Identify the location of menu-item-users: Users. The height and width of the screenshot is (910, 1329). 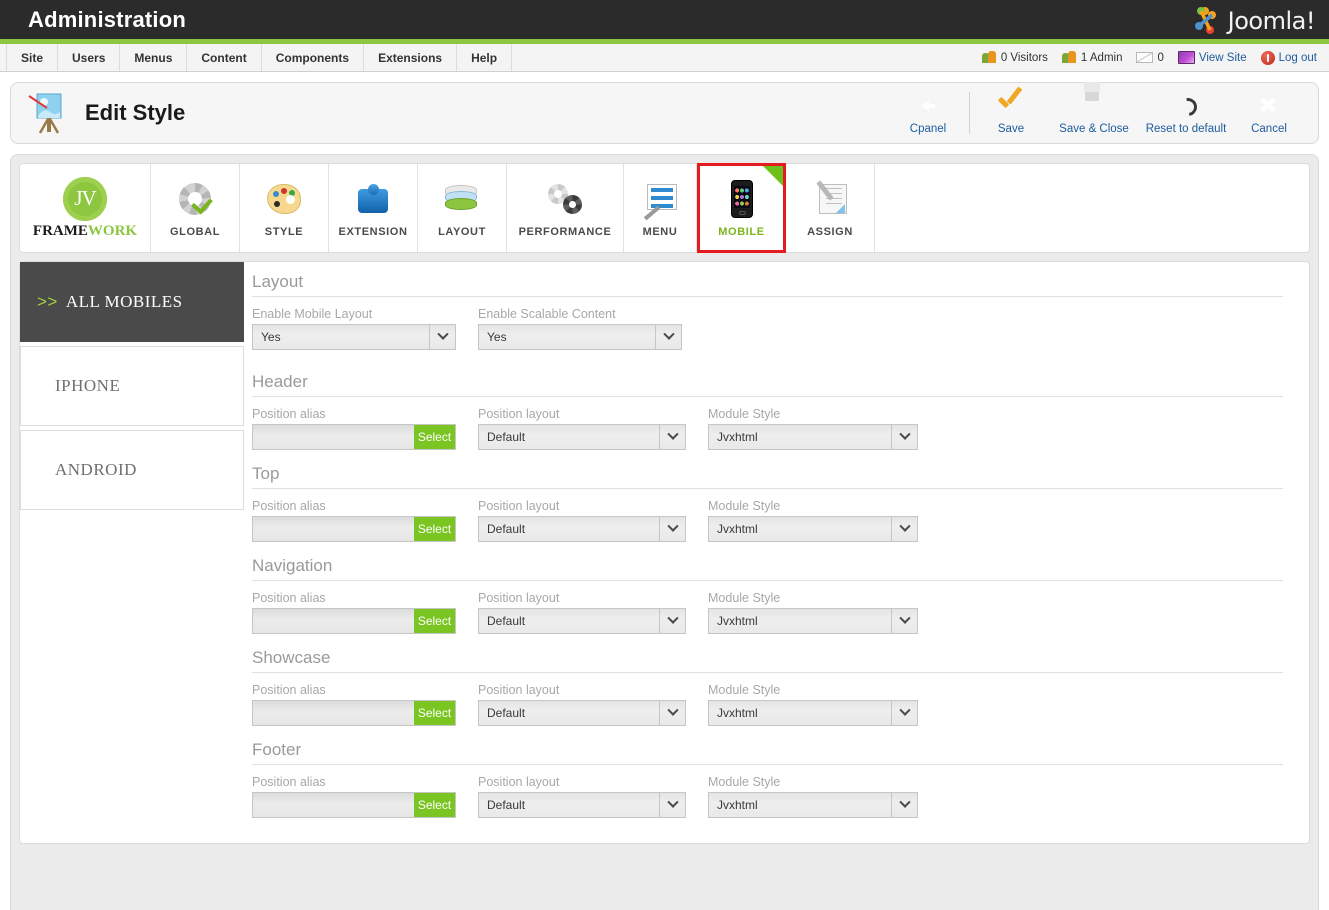
(89, 57).